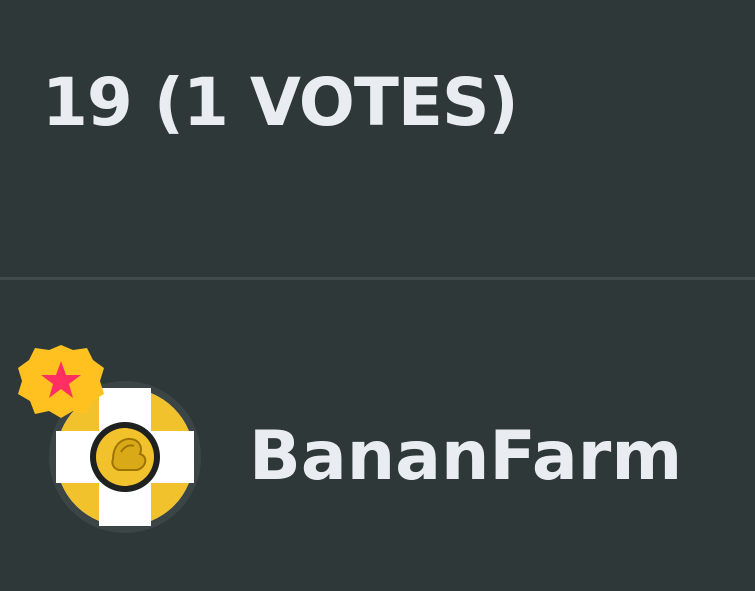  Describe the element at coordinates (377, 278) in the screenshot. I see `section-divider` at that location.